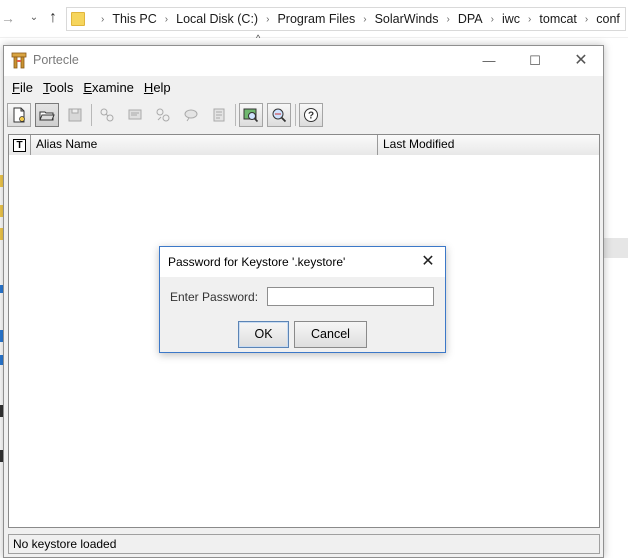 The width and height of the screenshot is (628, 558). What do you see at coordinates (316, 19) in the screenshot?
I see `breadcrumb-item: Program Files` at bounding box center [316, 19].